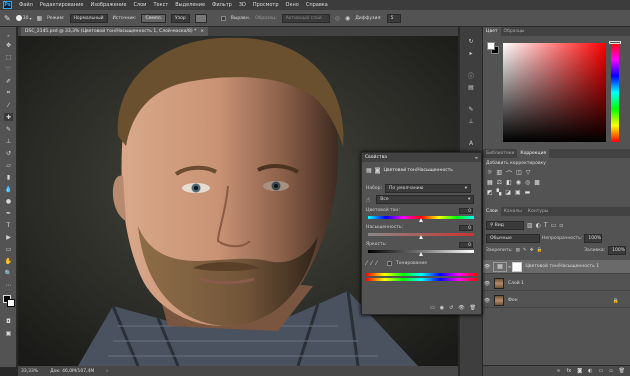 The width and height of the screenshot is (630, 376). I want to click on hue-slider, so click(615, 92).